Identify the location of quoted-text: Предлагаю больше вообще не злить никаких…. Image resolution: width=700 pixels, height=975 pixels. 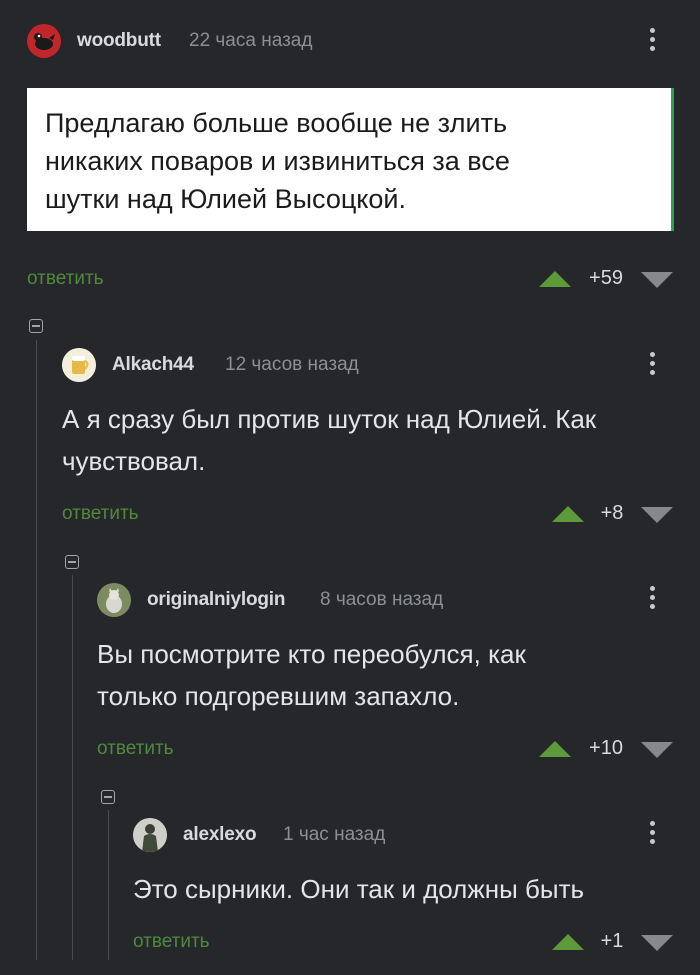
(350, 161).